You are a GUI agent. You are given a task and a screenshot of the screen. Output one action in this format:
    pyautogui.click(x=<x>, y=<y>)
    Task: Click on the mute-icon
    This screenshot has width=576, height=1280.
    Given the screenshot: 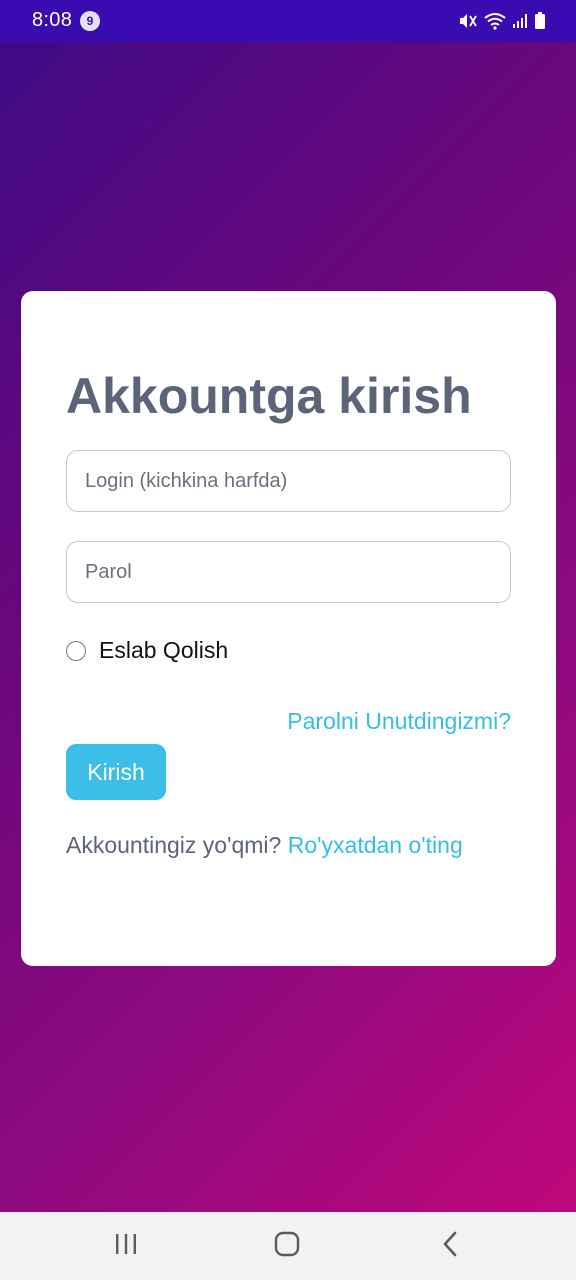 What is the action you would take?
    pyautogui.click(x=468, y=21)
    